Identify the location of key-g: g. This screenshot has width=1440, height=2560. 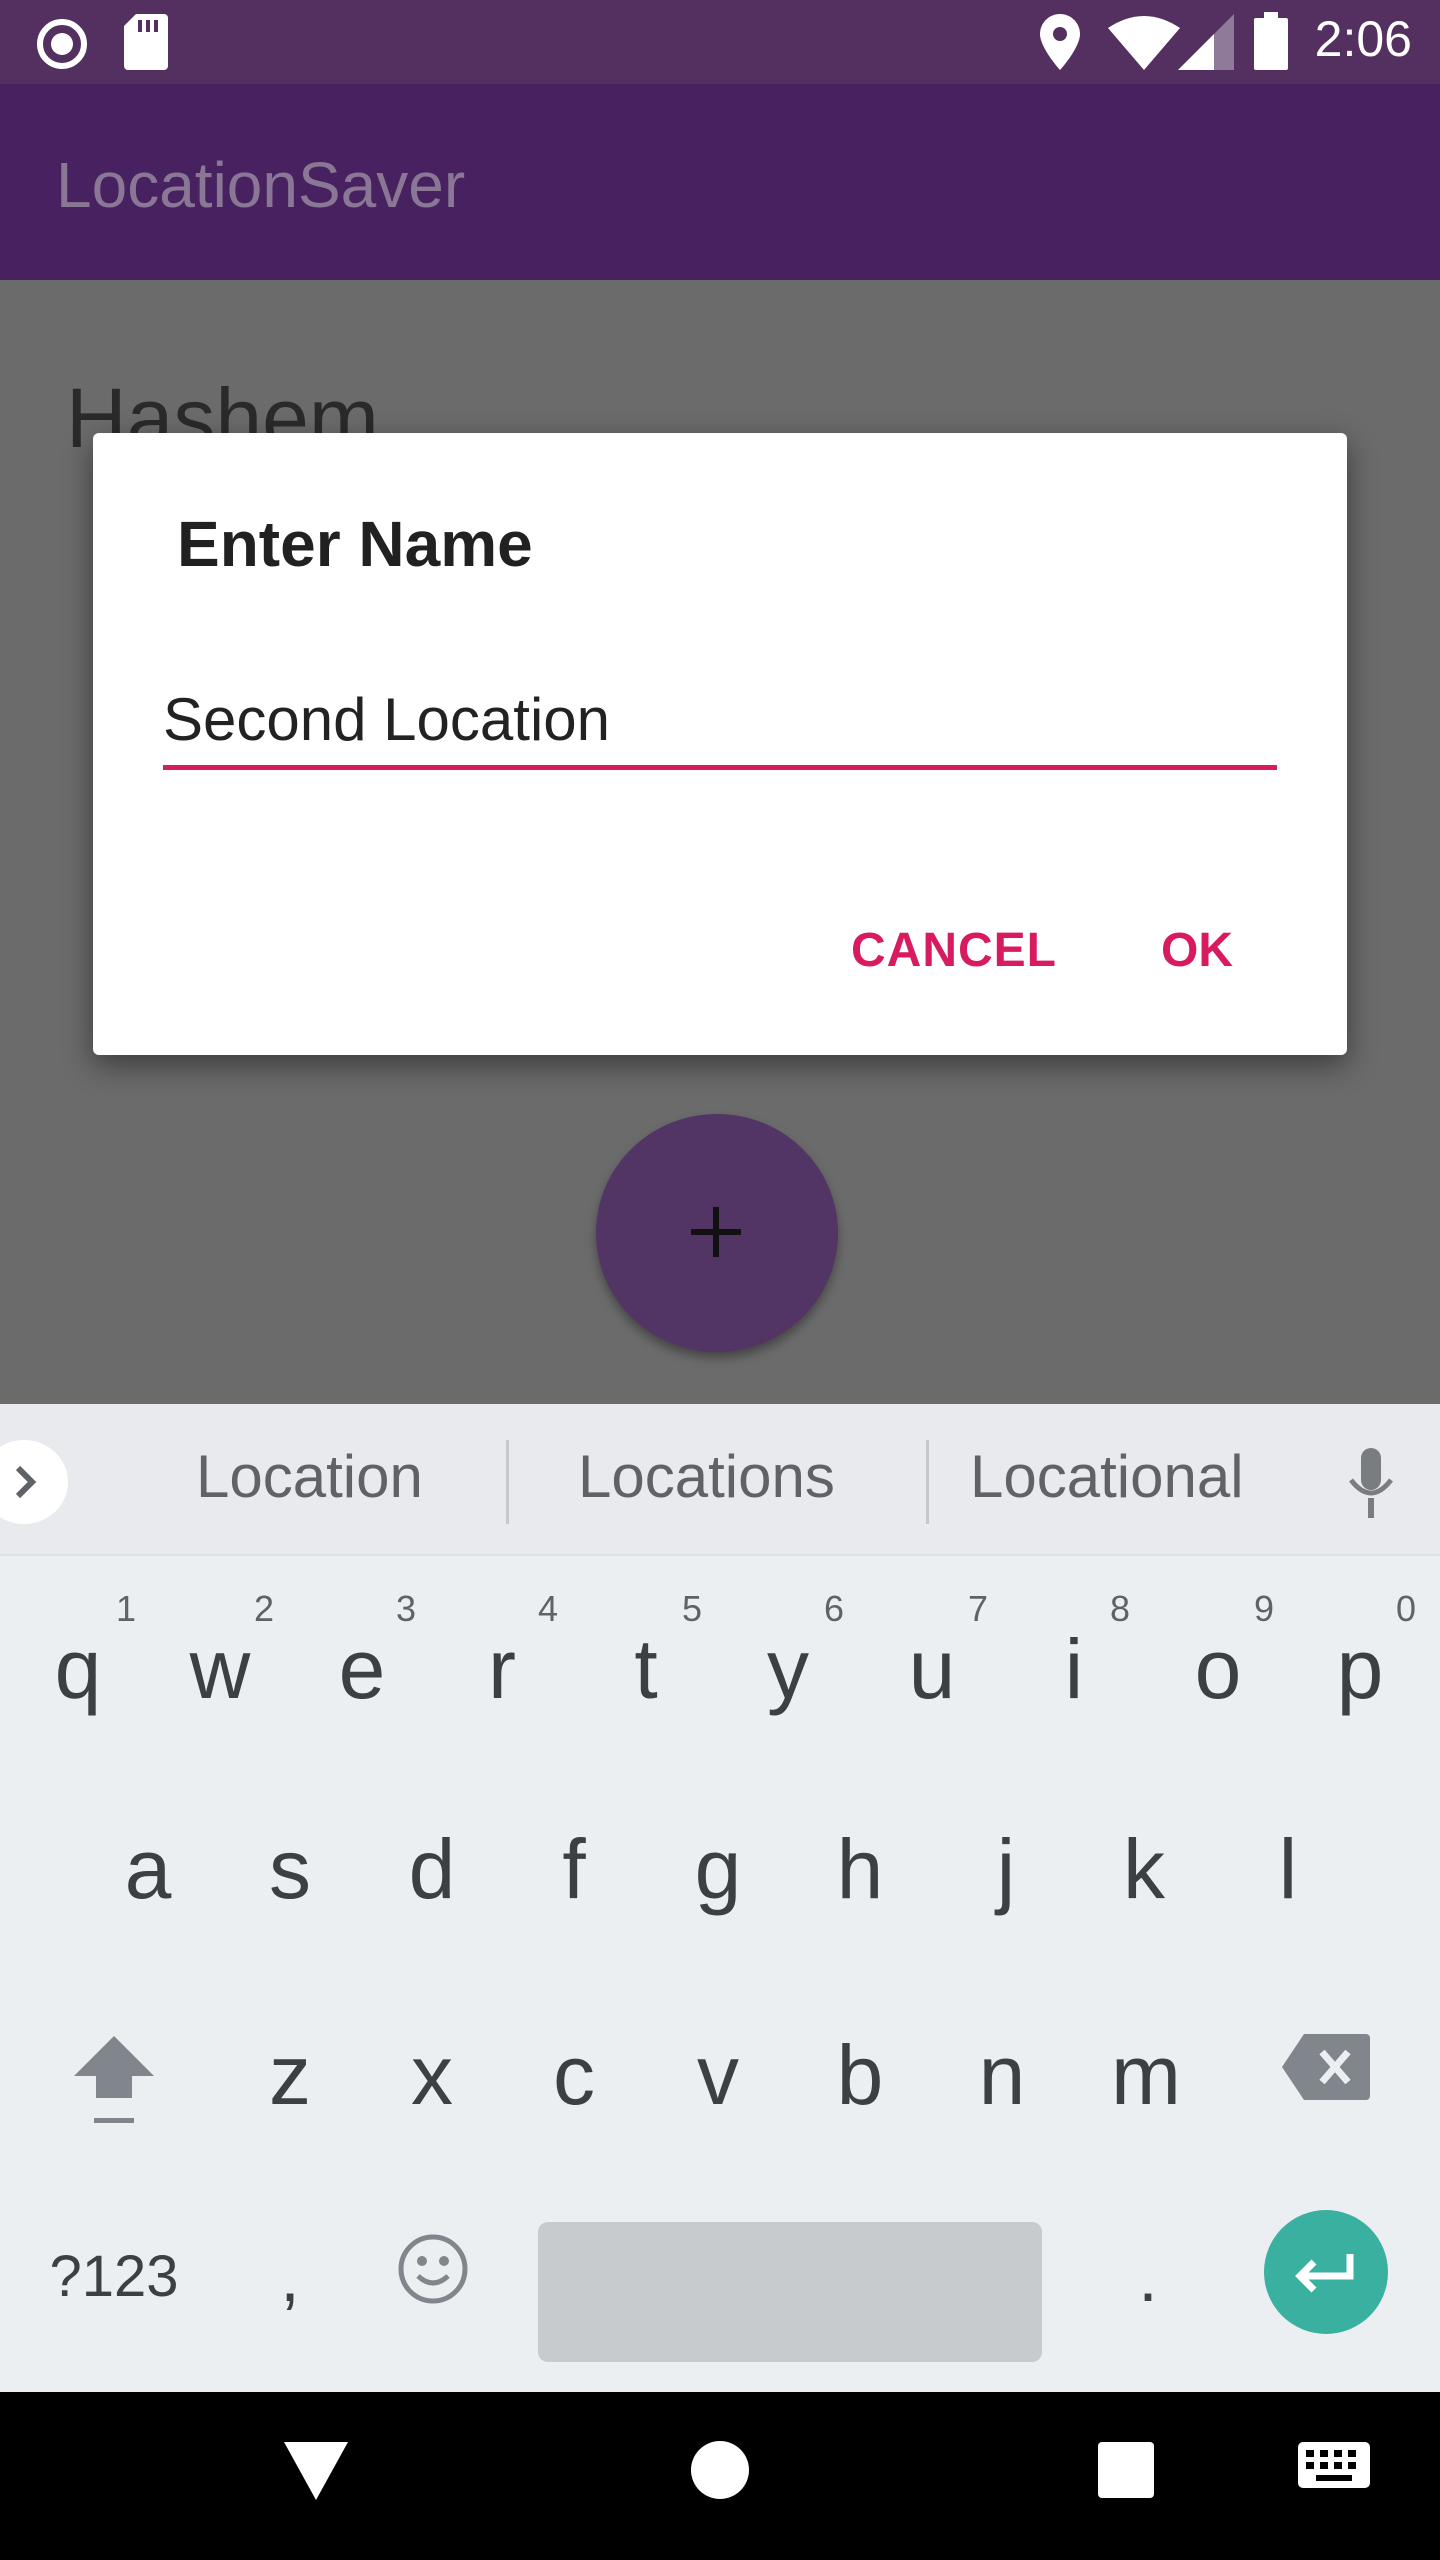
(718, 1869).